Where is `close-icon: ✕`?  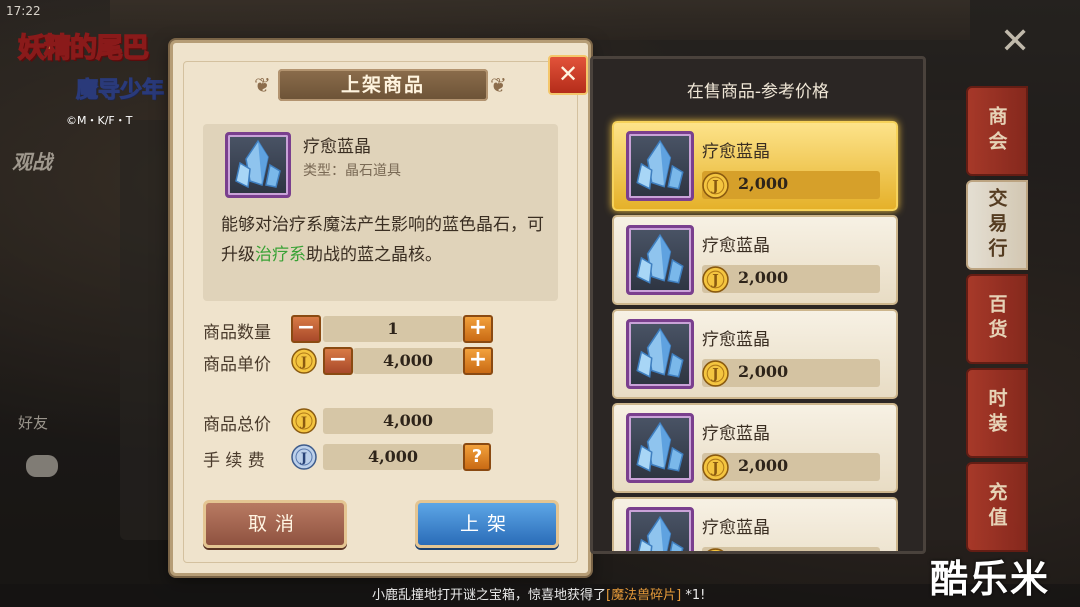
close-icon: ✕ is located at coordinates (568, 74).